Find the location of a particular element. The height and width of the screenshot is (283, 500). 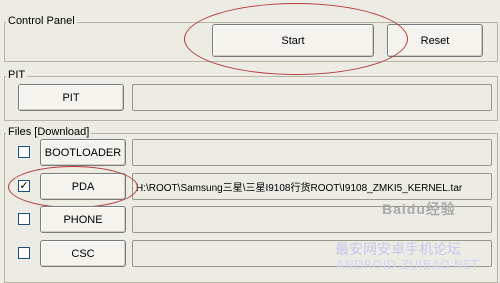

pda-button: PDA is located at coordinates (83, 186).